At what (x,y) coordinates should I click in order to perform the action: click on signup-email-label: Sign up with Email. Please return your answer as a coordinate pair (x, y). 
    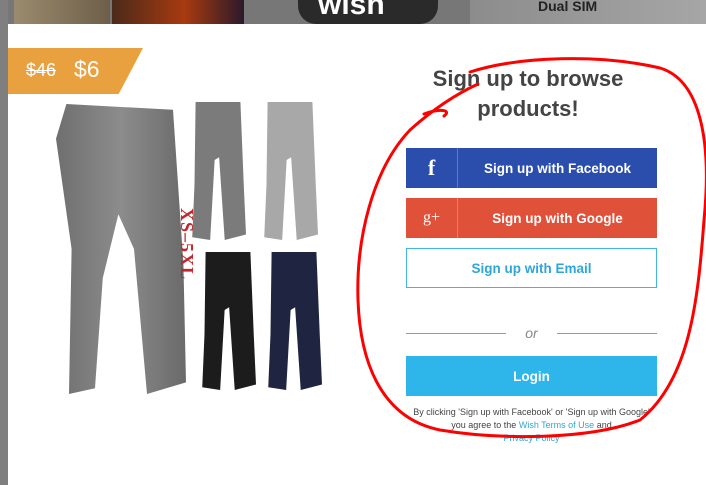
    Looking at the image, I should click on (531, 268).